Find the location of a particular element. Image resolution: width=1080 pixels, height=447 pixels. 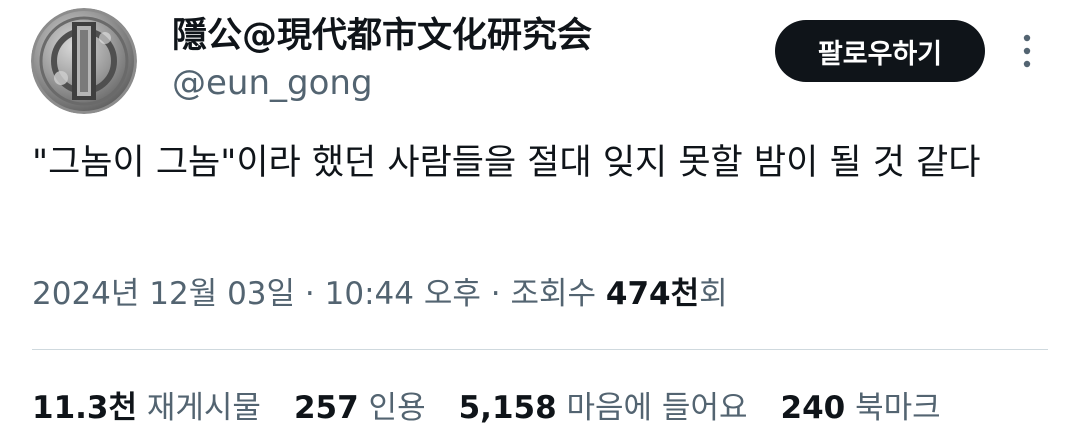

likes-stat: 5,158 마음에 들어요 is located at coordinates (603, 408).